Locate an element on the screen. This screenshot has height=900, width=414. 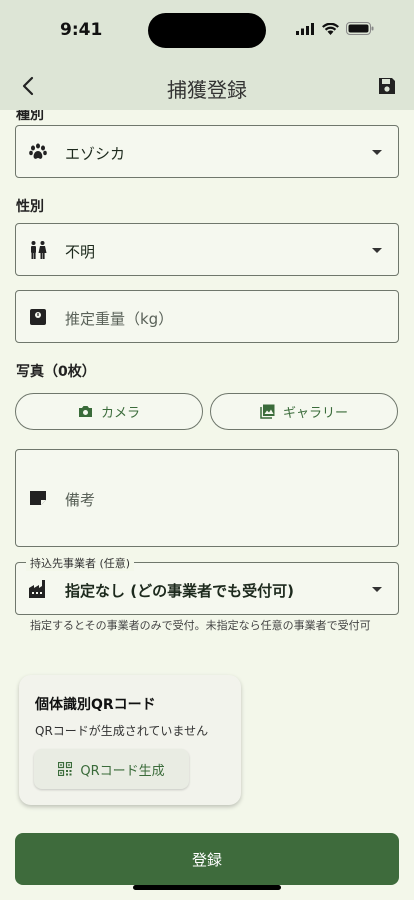
species-value: エゾシカ is located at coordinates (95, 154).